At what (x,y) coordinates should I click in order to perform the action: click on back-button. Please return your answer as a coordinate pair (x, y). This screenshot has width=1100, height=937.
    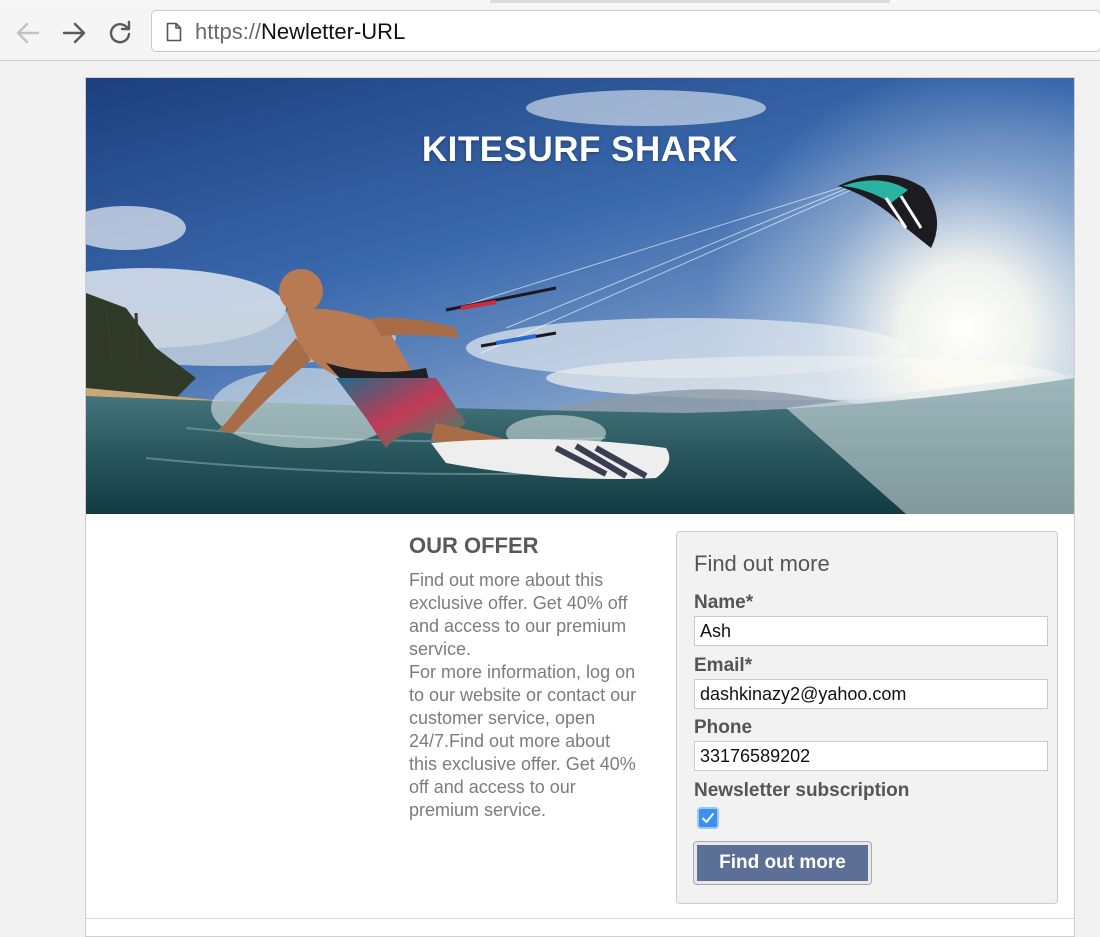
    Looking at the image, I should click on (28, 33).